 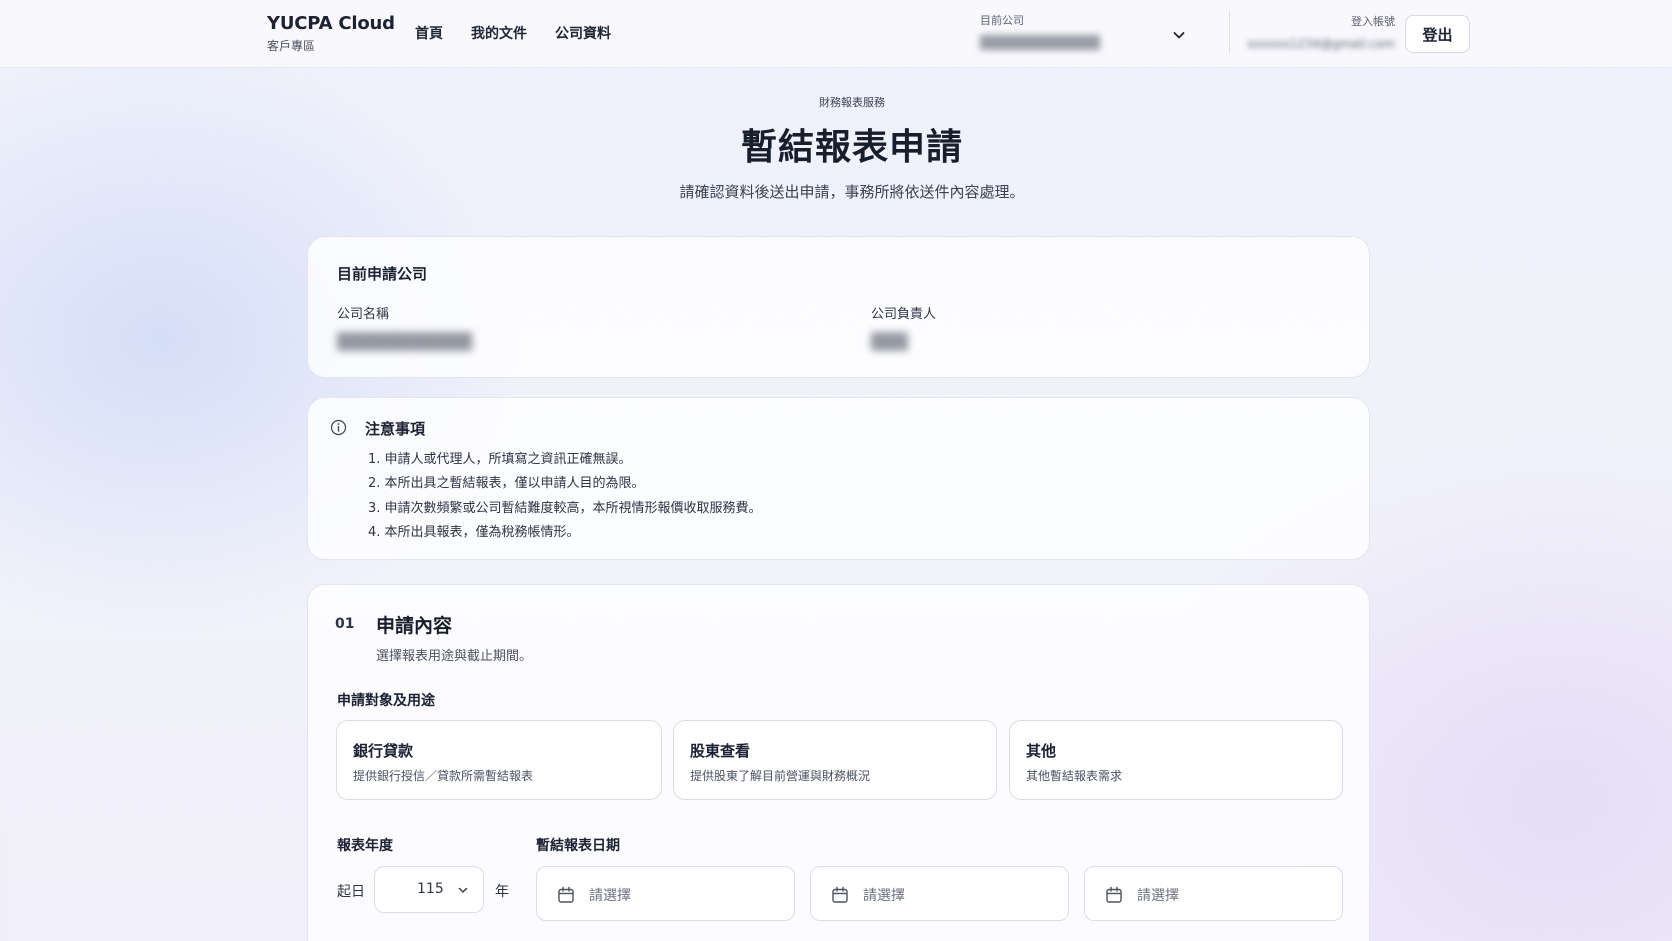 What do you see at coordinates (383, 751) in the screenshot?
I see `option-title: 銀行貸款` at bounding box center [383, 751].